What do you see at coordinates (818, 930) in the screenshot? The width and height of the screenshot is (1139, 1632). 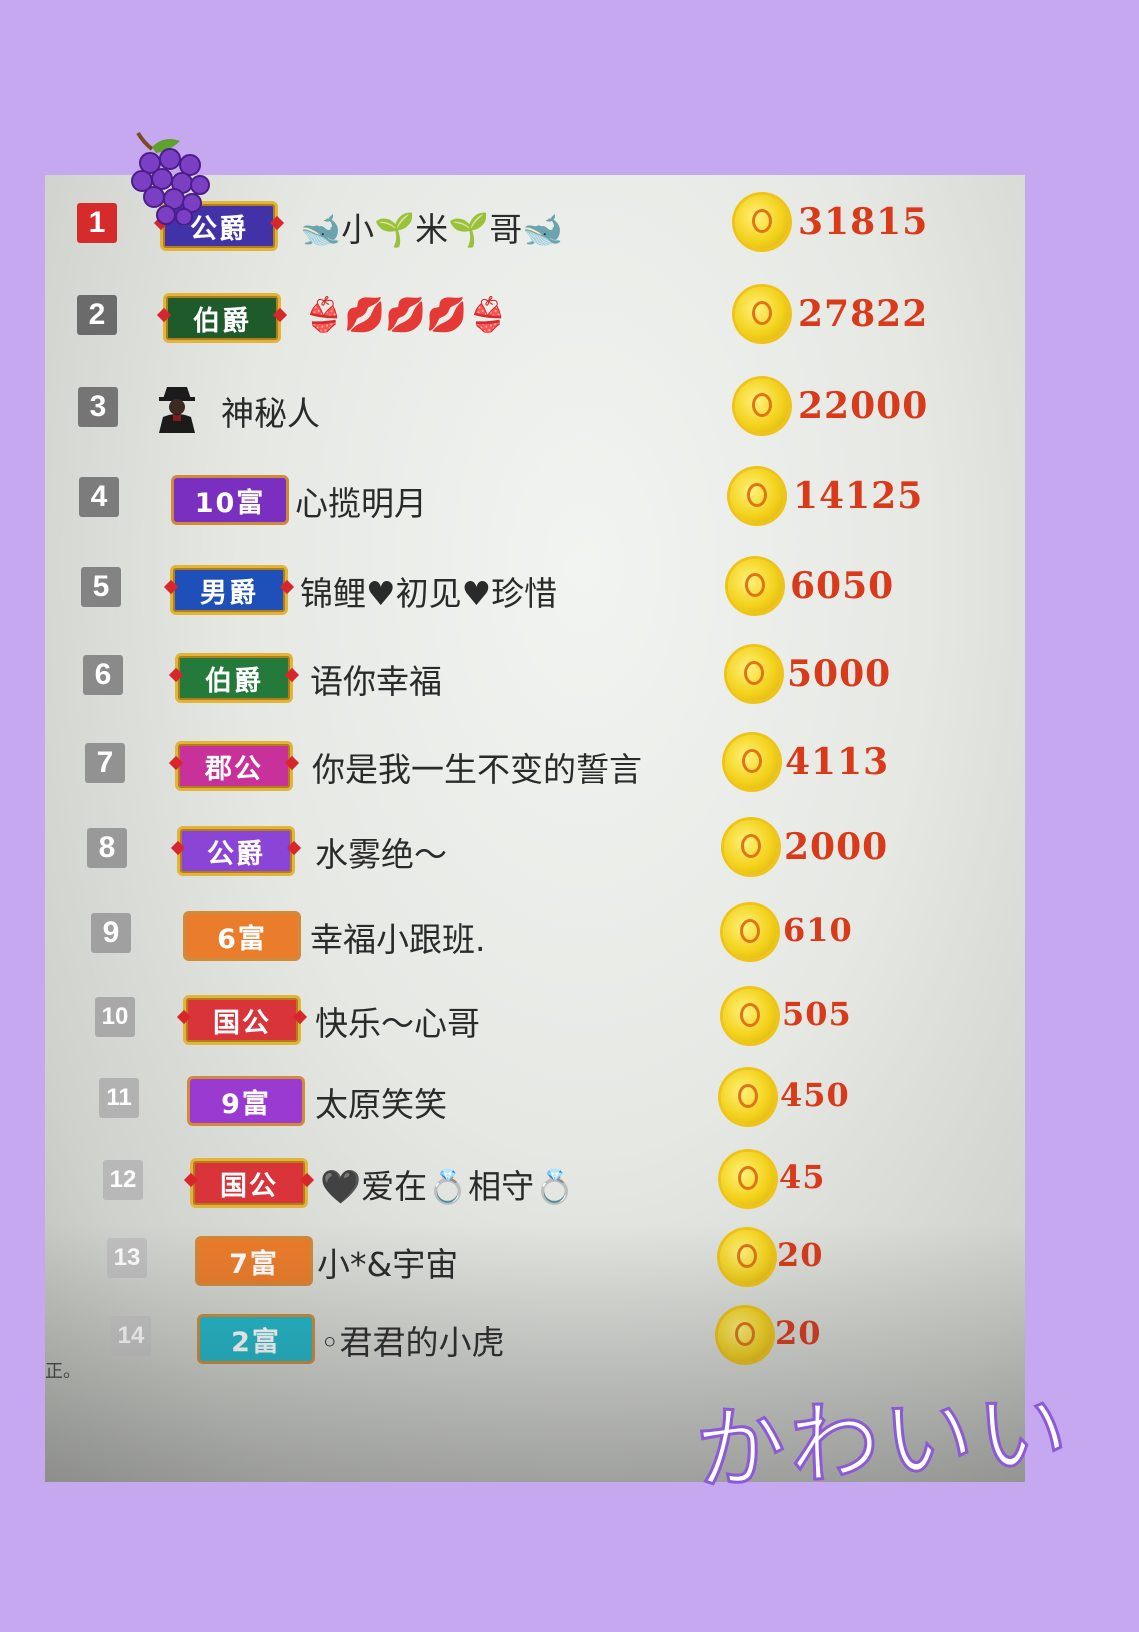 I see `coin-amount: 610` at bounding box center [818, 930].